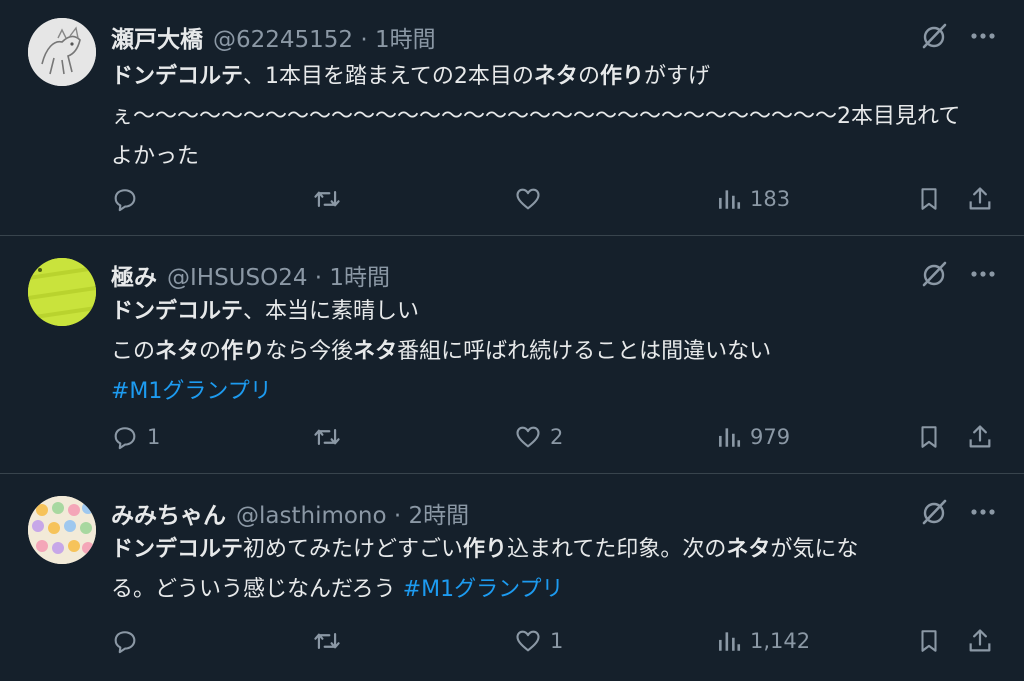 This screenshot has width=1024, height=681. What do you see at coordinates (676, 76) in the screenshot?
I see `text-segment: がすげ` at bounding box center [676, 76].